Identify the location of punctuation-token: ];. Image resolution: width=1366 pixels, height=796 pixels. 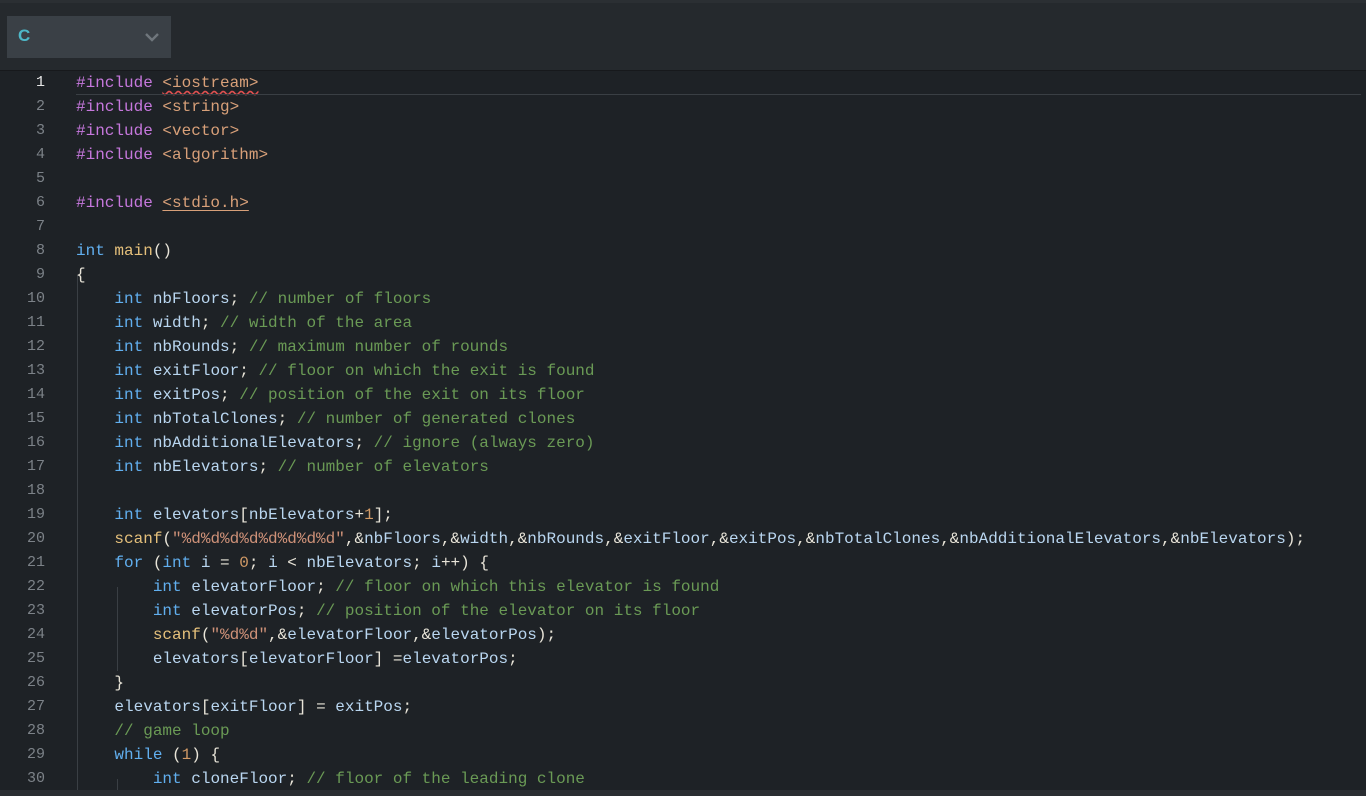
(383, 515).